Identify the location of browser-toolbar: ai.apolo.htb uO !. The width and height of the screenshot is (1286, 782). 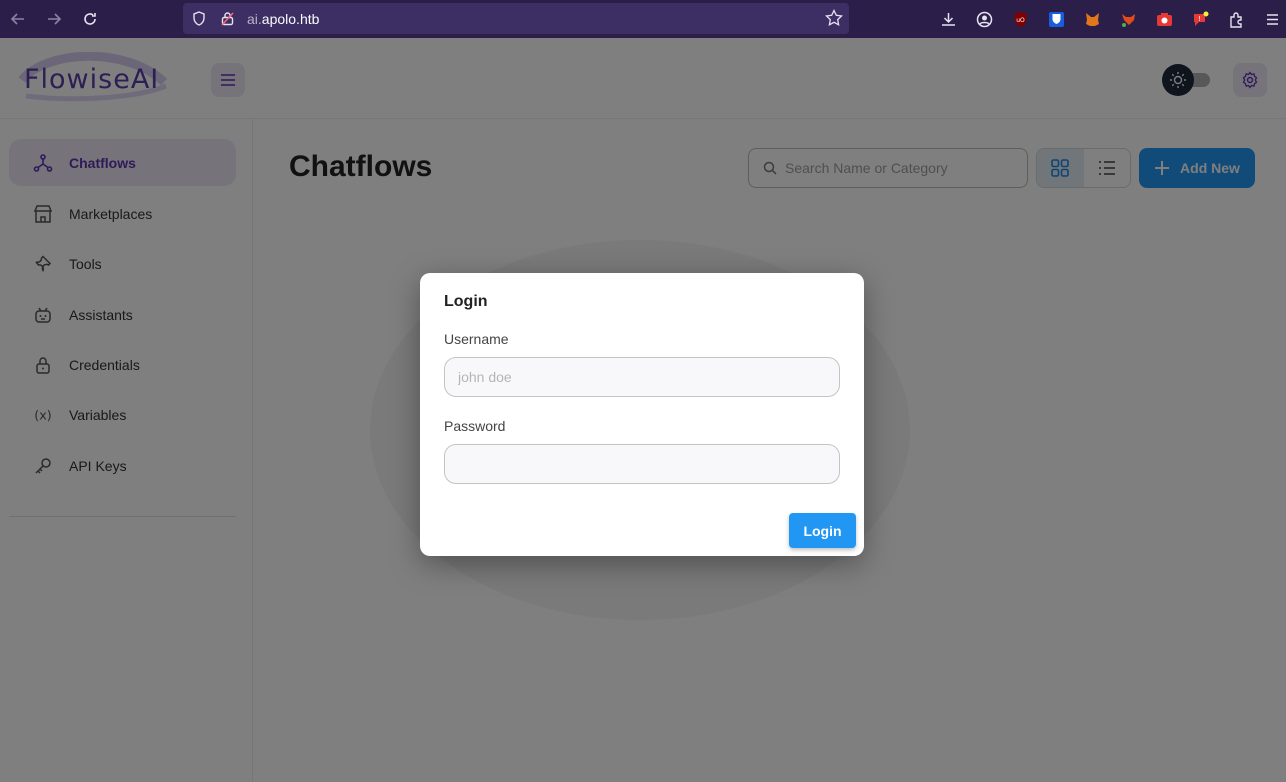
(643, 19).